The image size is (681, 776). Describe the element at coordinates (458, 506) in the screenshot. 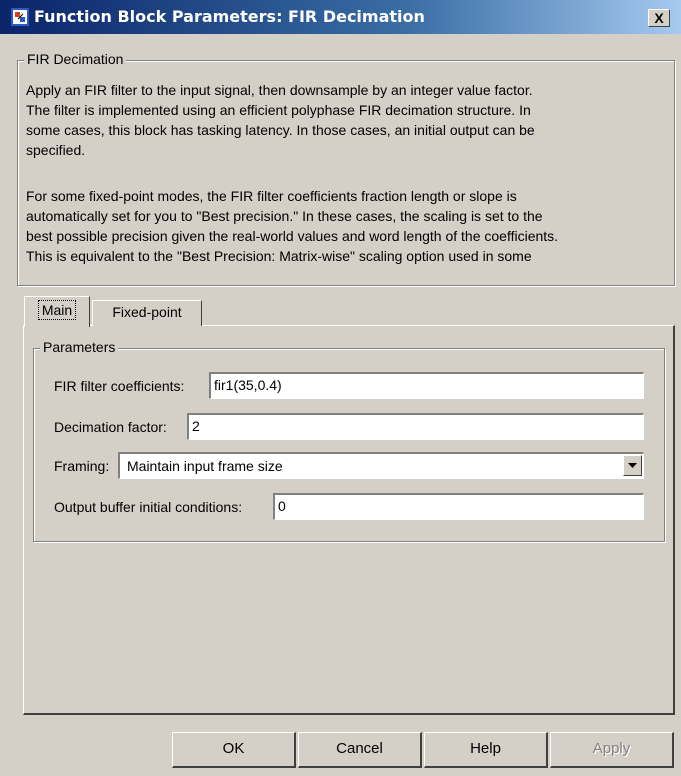

I see `output-buffer-input: 0` at that location.